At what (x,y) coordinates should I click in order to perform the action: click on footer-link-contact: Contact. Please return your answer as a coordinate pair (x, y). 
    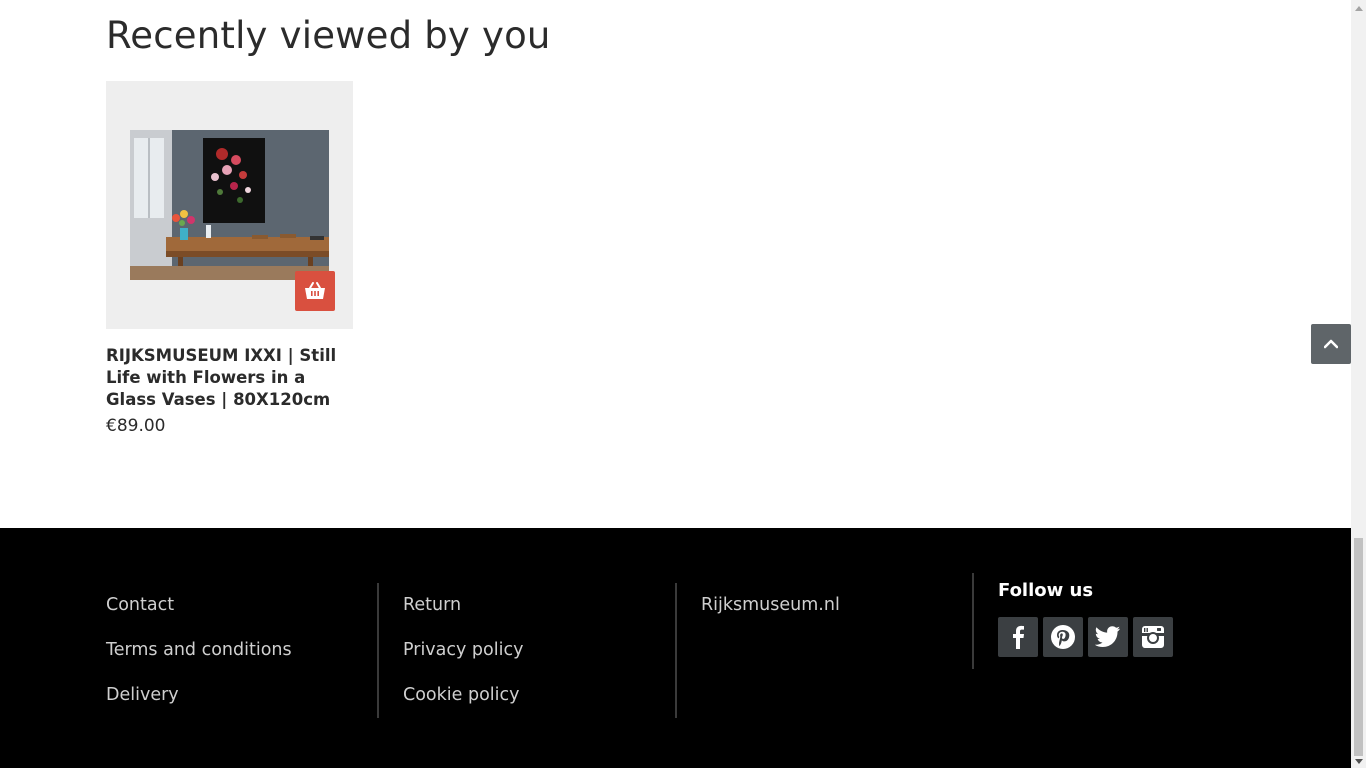
    Looking at the image, I should click on (199, 605).